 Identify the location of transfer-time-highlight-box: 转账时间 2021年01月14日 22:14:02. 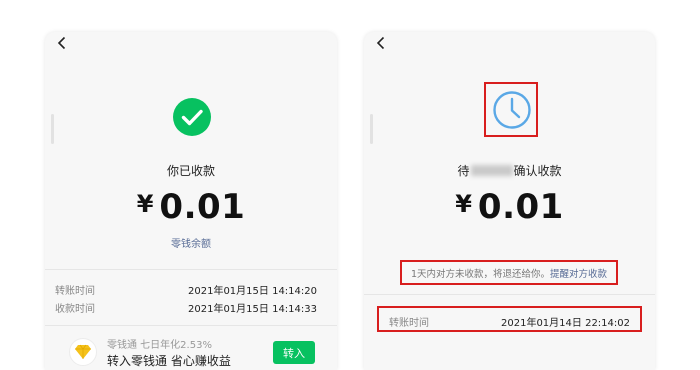
(509, 319).